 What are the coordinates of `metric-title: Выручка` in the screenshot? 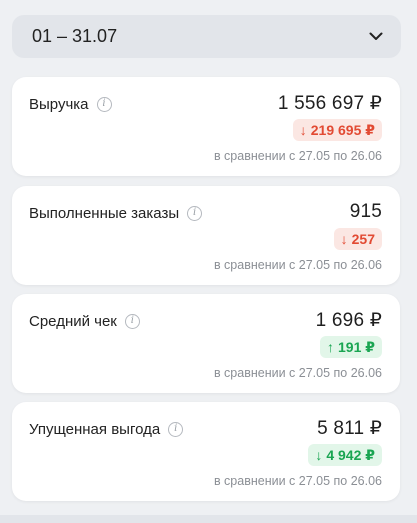 It's located at (59, 104).